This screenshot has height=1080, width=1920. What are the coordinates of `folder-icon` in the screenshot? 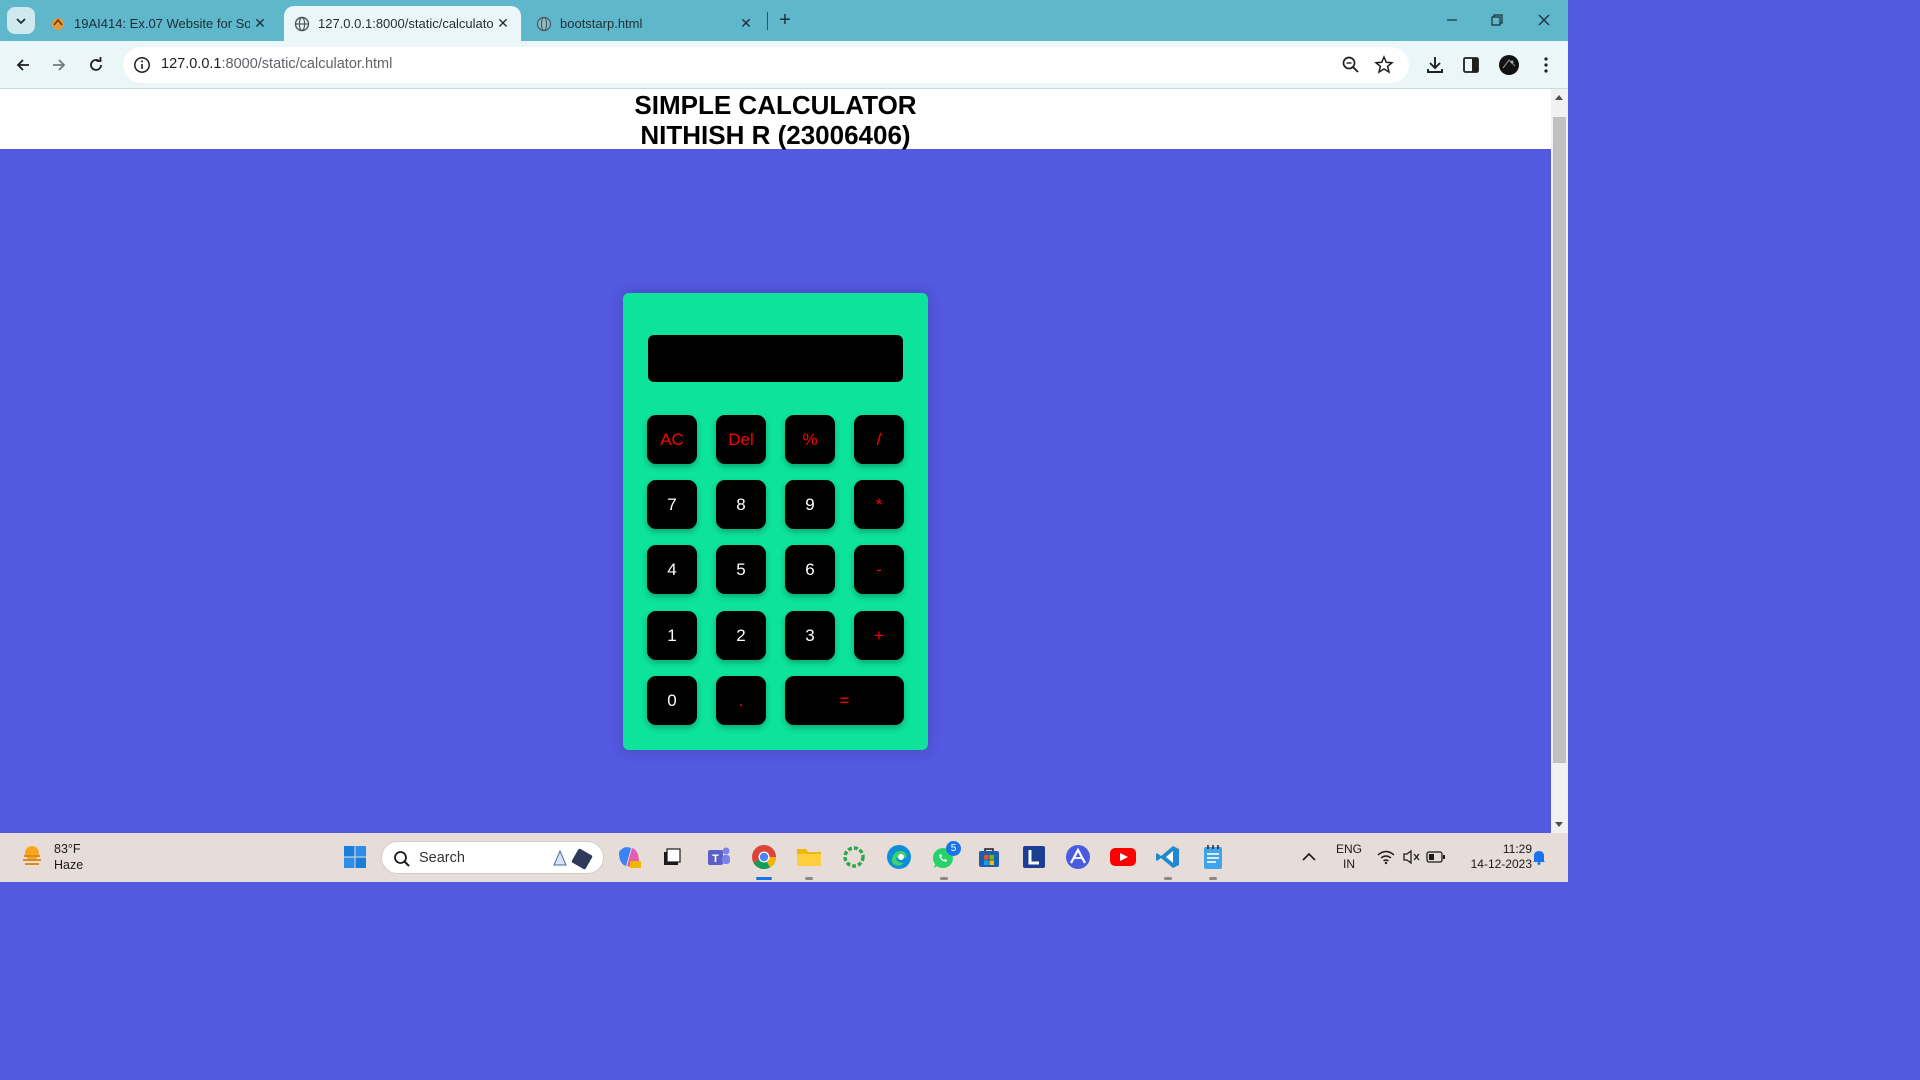 It's located at (809, 857).